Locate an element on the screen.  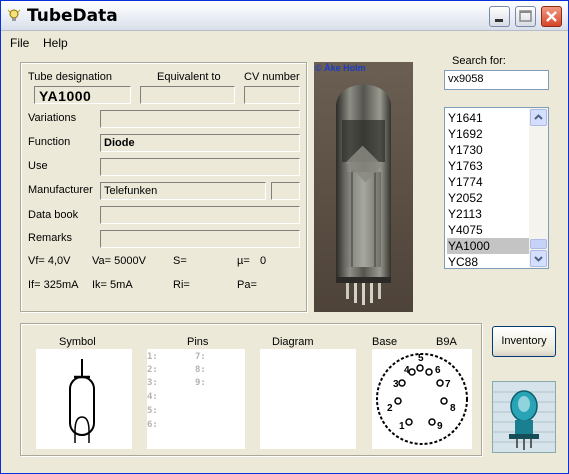
pin-7-label: 7: is located at coordinates (200, 357).